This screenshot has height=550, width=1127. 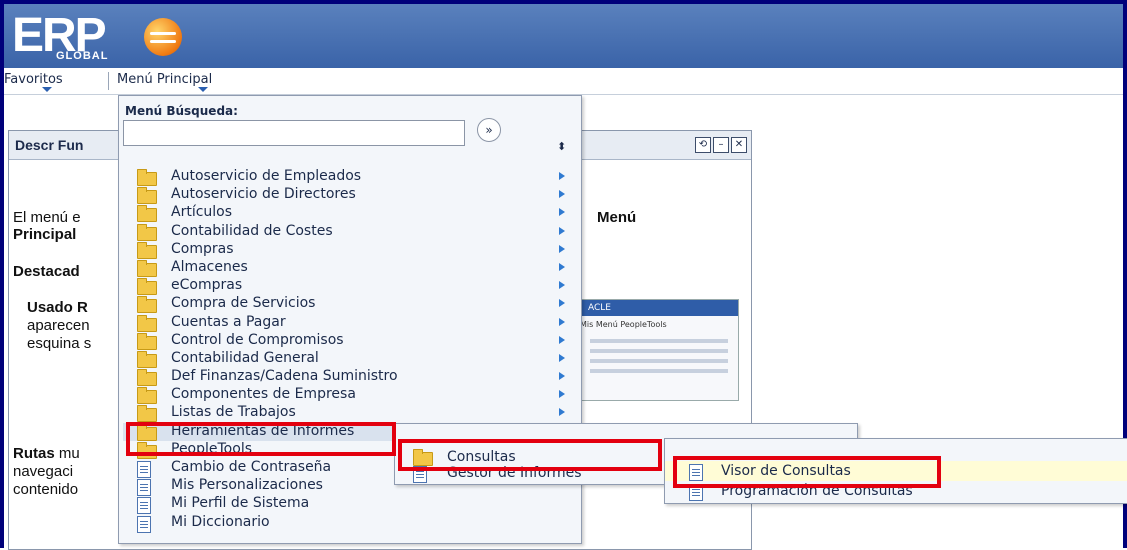 What do you see at coordinates (351, 395) in the screenshot?
I see `menu-item: Componentes de Empresa` at bounding box center [351, 395].